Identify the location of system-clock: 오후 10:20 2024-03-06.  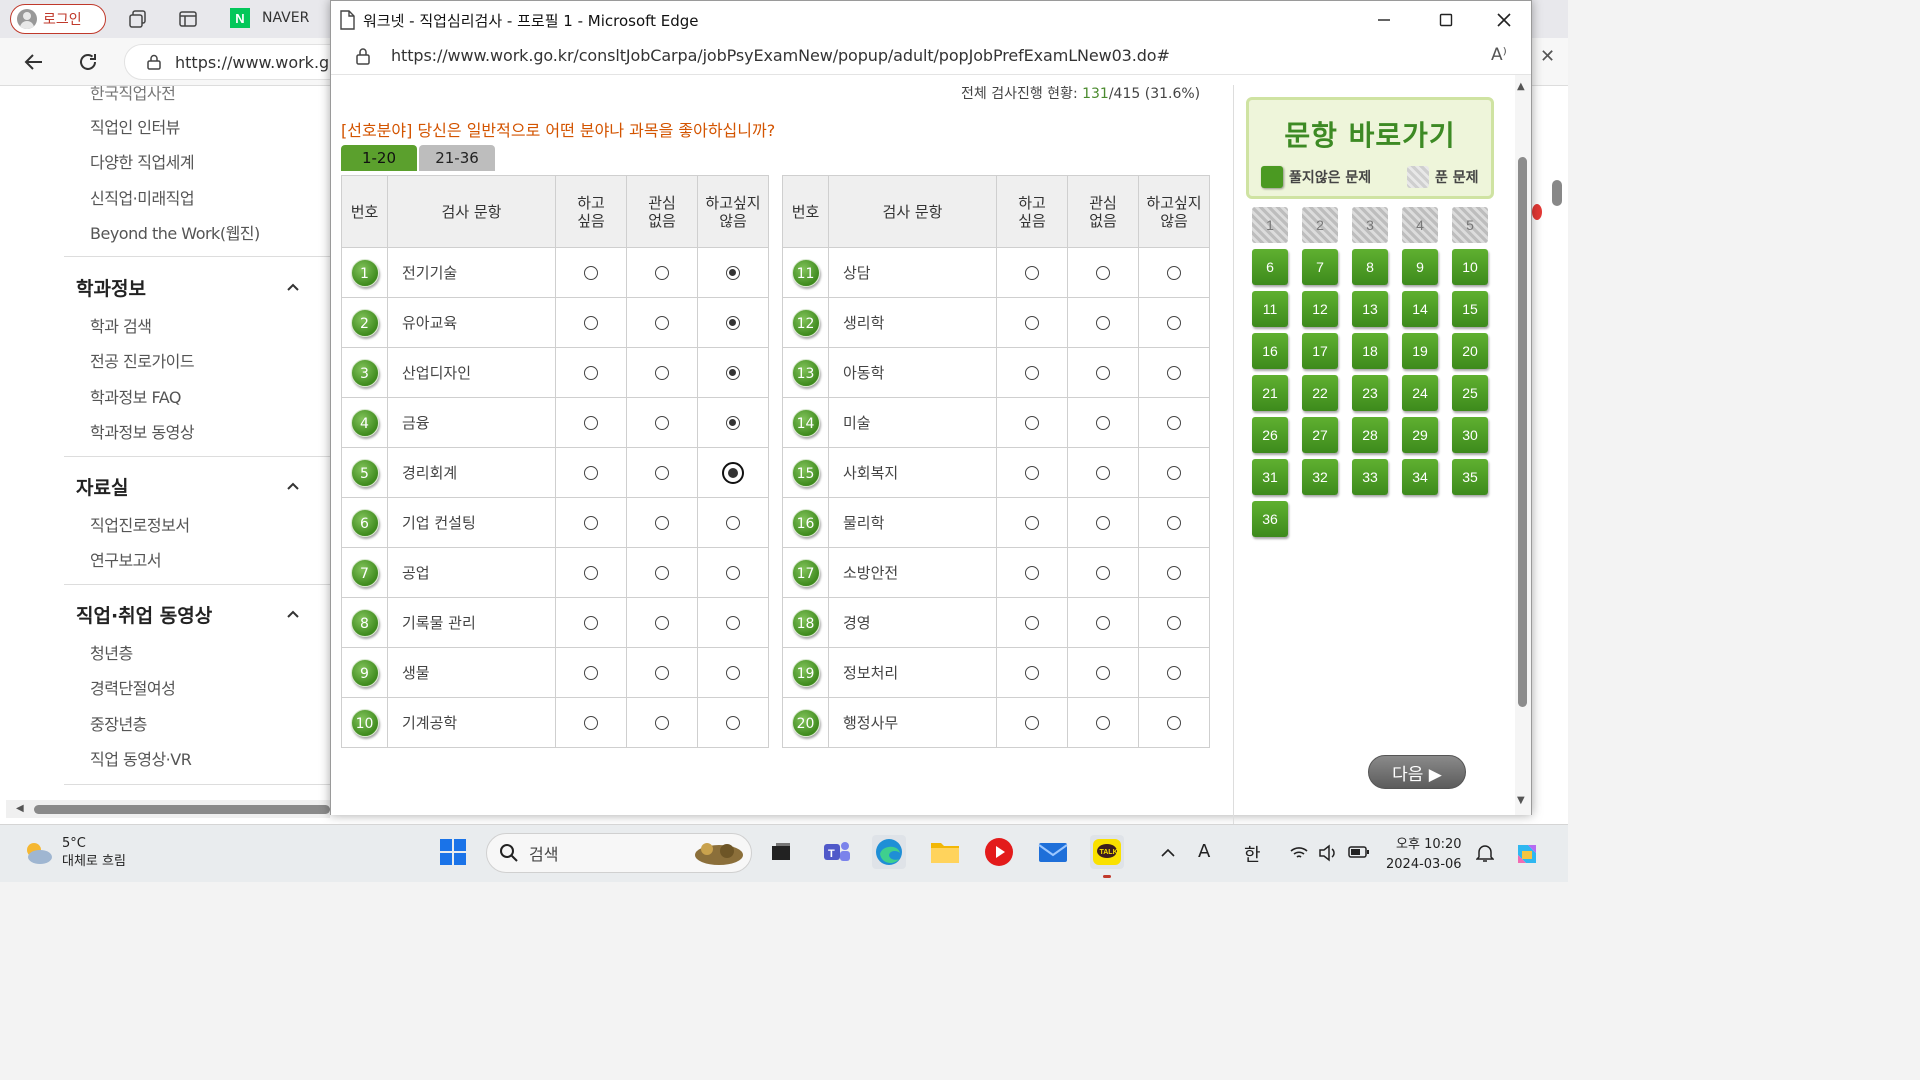
(1424, 855).